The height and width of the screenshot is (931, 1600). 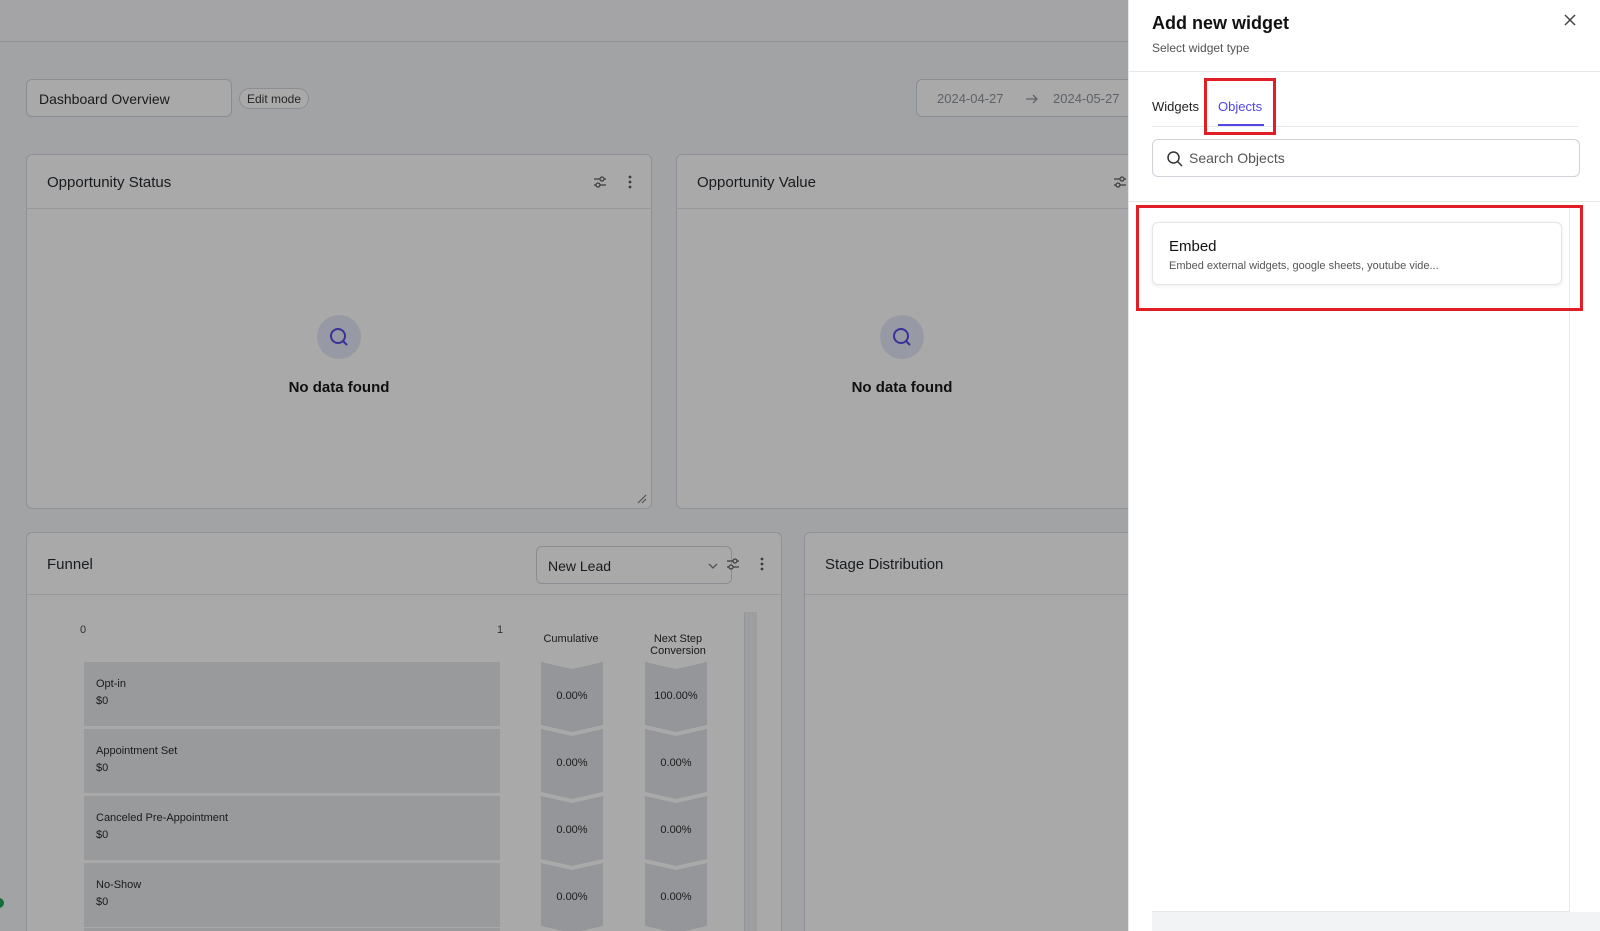 What do you see at coordinates (1376, 921) in the screenshot?
I see `drawer-footer` at bounding box center [1376, 921].